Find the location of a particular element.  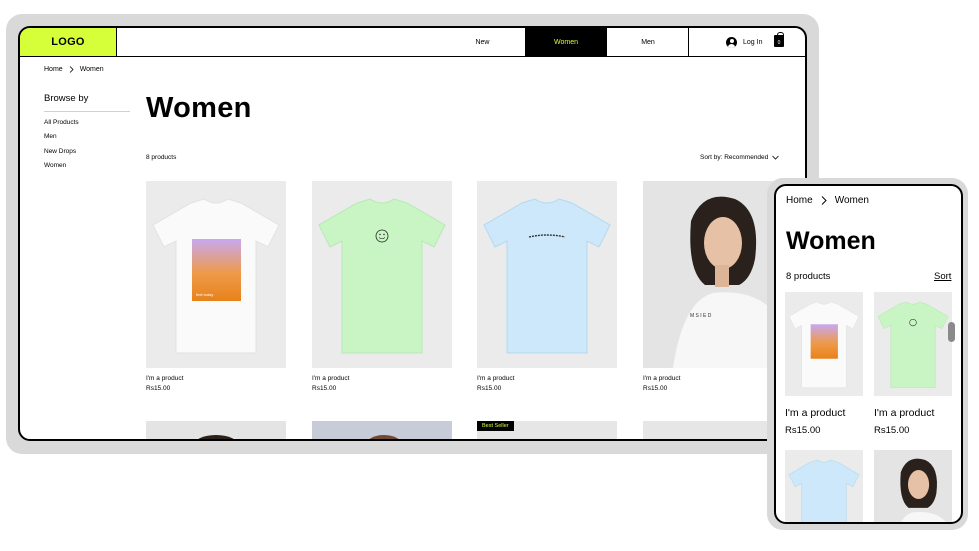

product-image: feel today is located at coordinates (216, 274).